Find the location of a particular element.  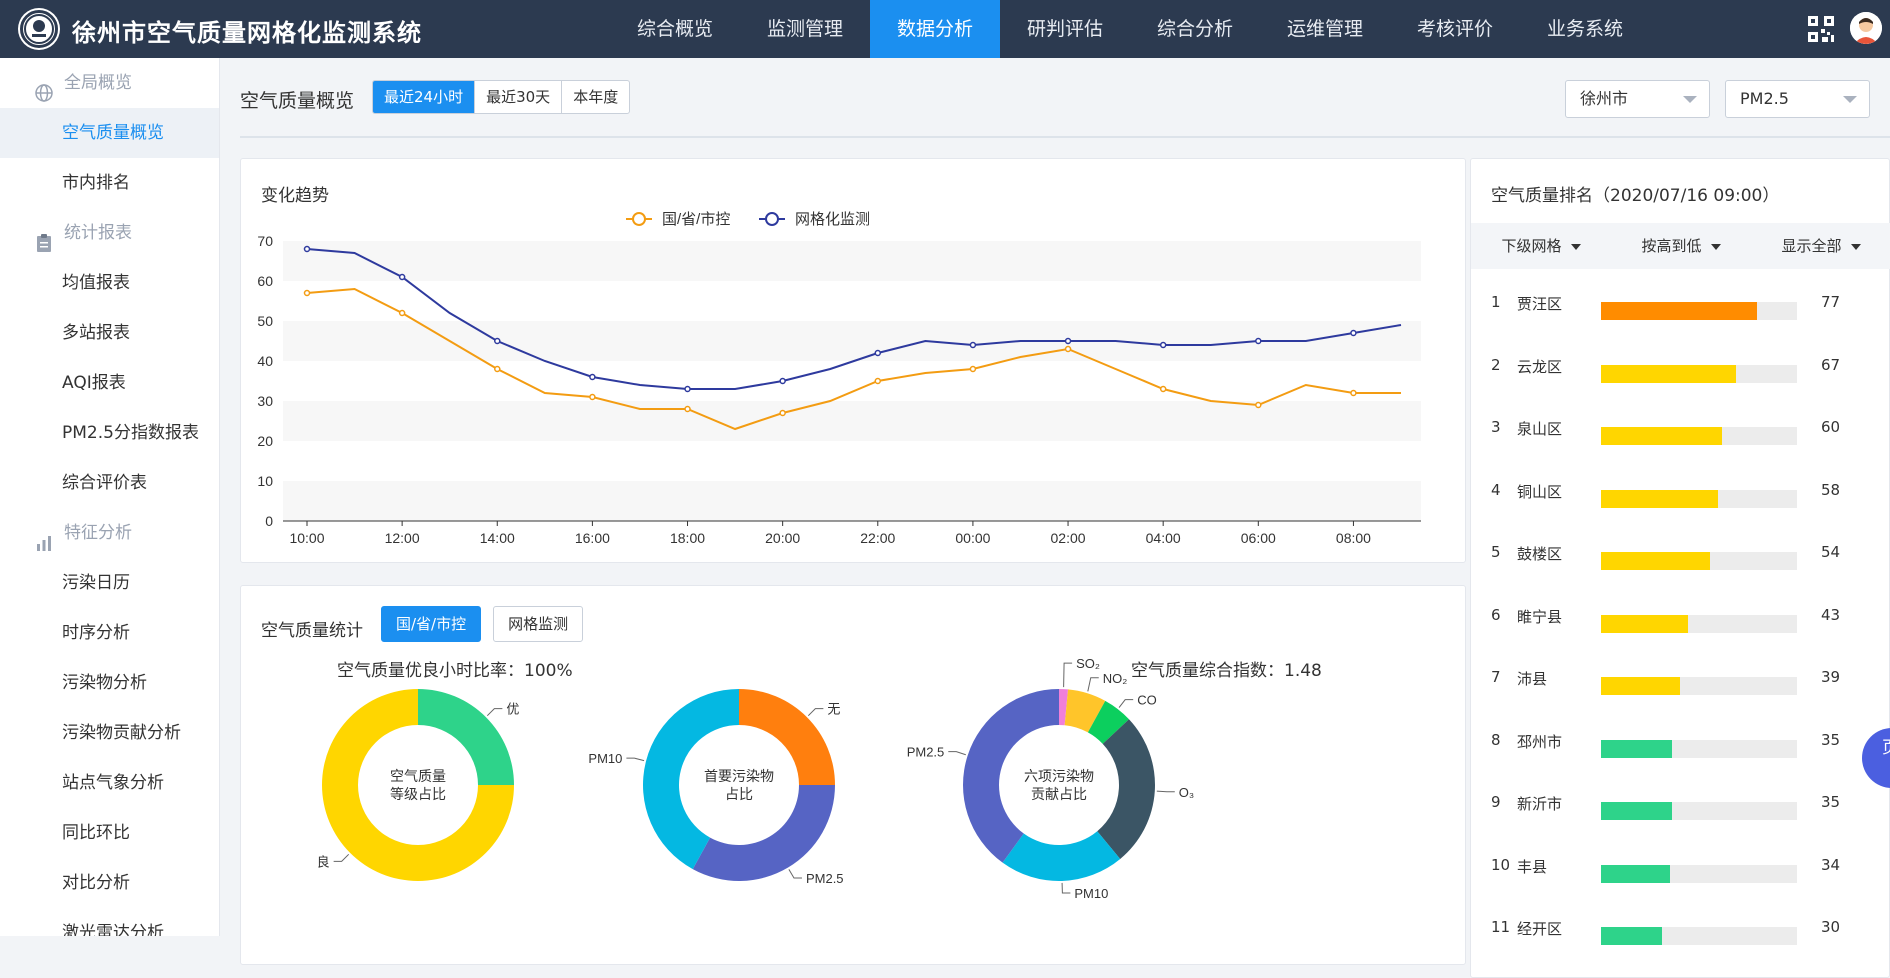

ranking-row: 3 泉山区 60 is located at coordinates (1680, 429).